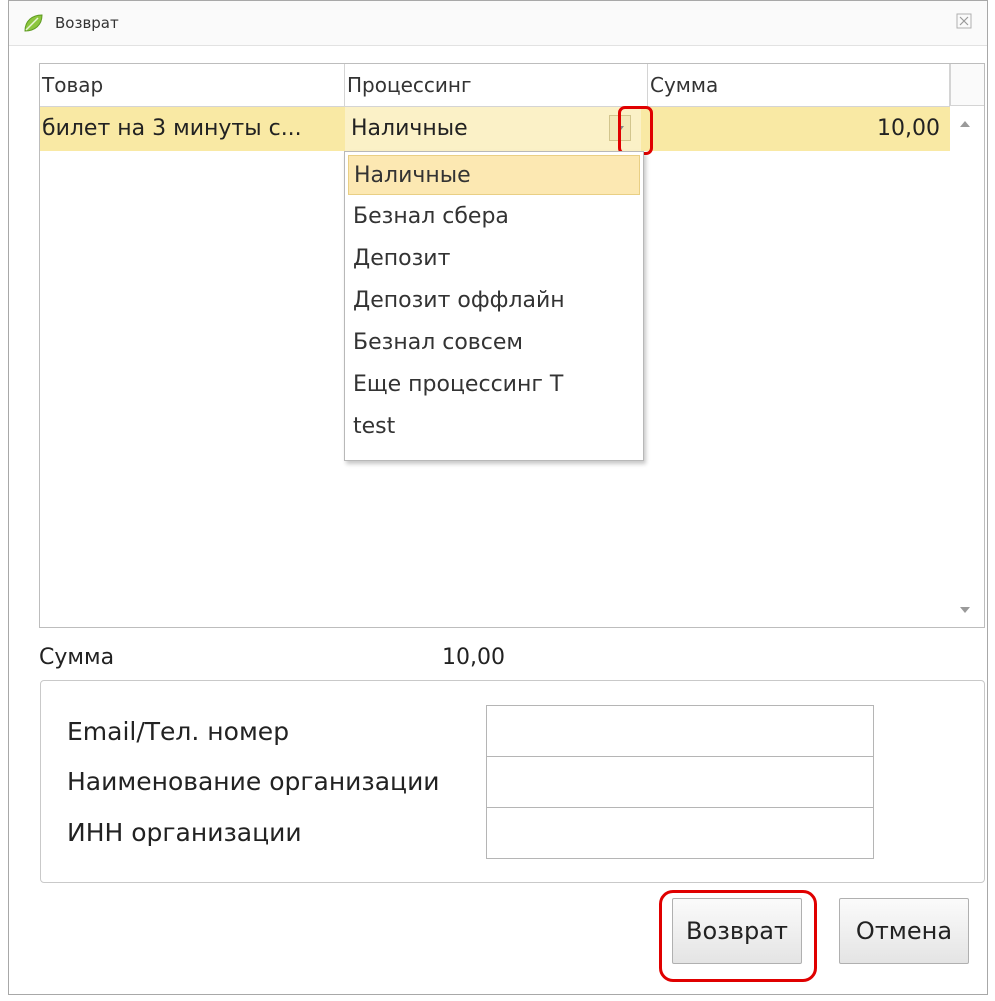 The width and height of the screenshot is (995, 1001). What do you see at coordinates (799, 85) in the screenshot?
I see `column-header-amount: Сумма` at bounding box center [799, 85].